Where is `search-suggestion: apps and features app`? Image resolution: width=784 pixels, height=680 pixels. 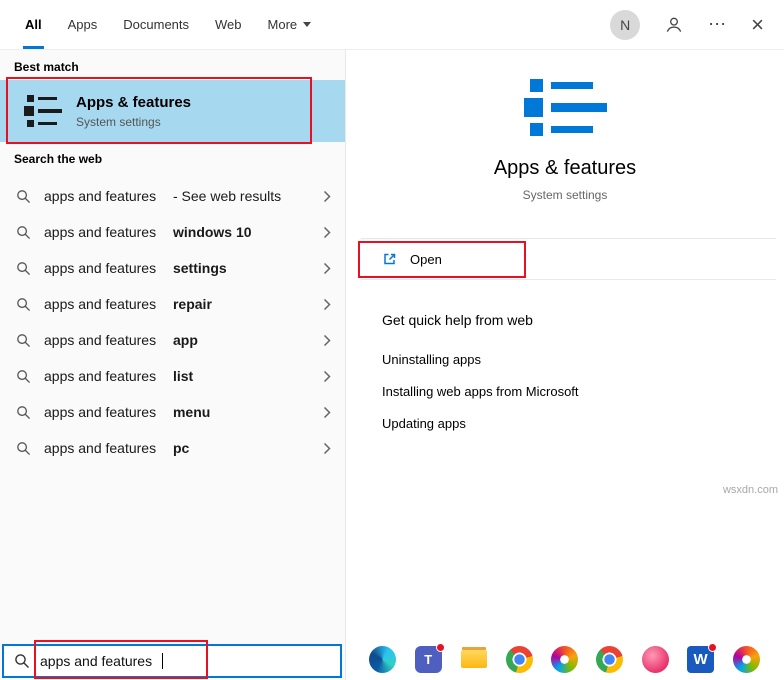 search-suggestion: apps and features app is located at coordinates (172, 340).